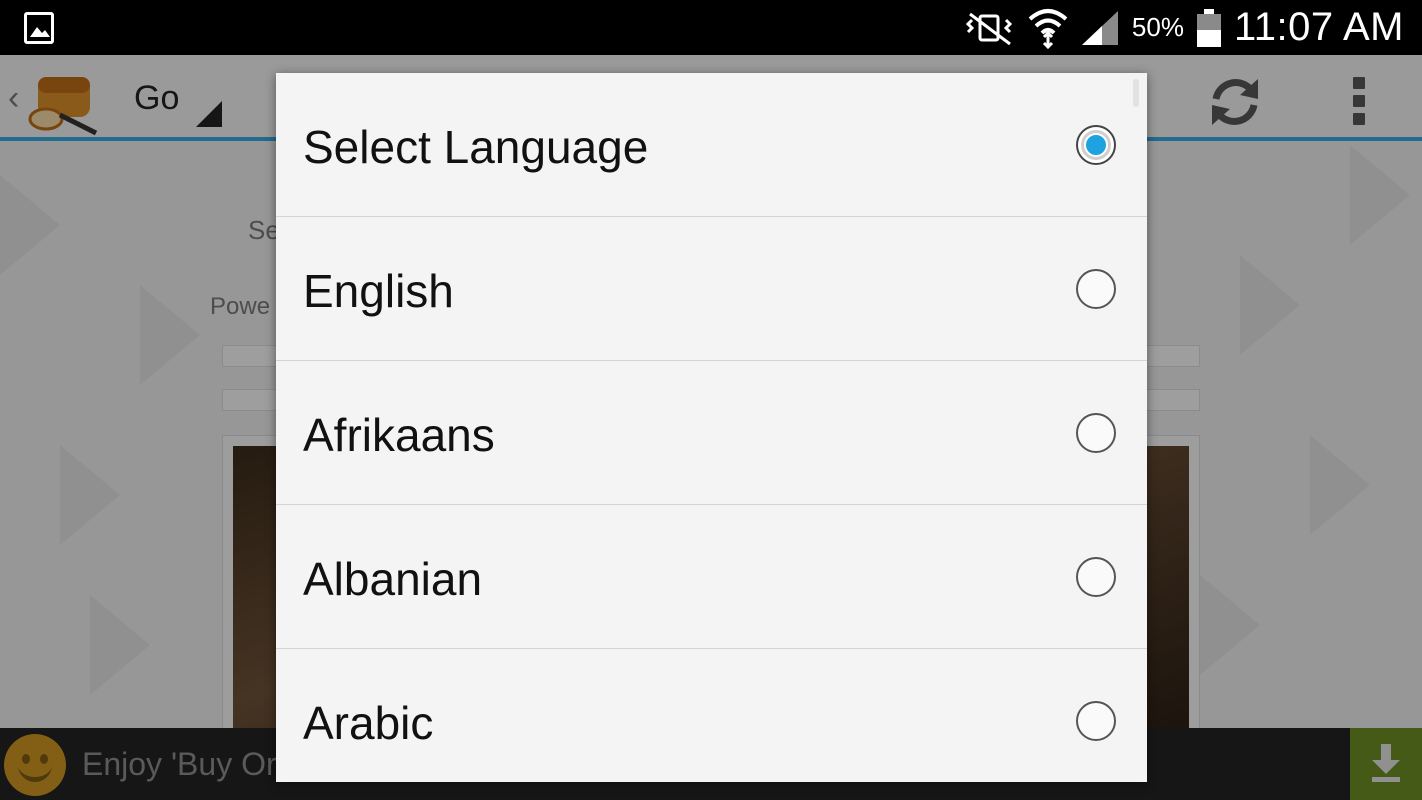 The height and width of the screenshot is (800, 1422). Describe the element at coordinates (368, 723) in the screenshot. I see `option-label: Arabic` at that location.